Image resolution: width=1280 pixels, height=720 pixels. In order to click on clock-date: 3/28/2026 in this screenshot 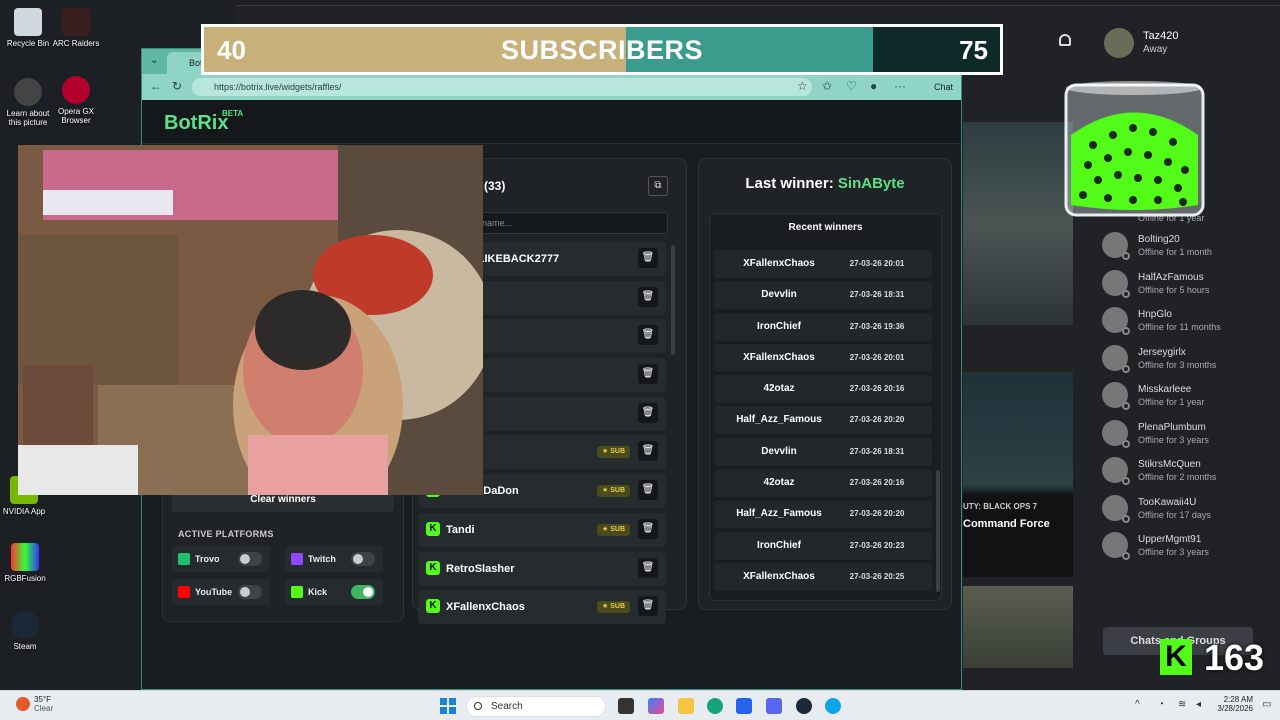, I will do `click(1235, 708)`.